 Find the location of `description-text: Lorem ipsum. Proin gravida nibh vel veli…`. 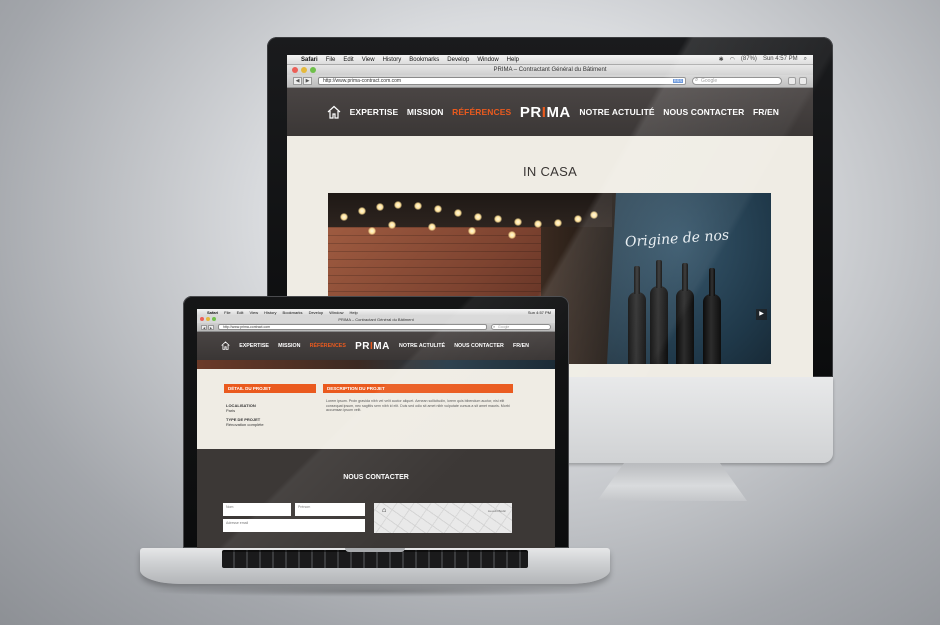

description-text: Lorem ipsum. Proin gravida nibh vel veli… is located at coordinates (418, 406).